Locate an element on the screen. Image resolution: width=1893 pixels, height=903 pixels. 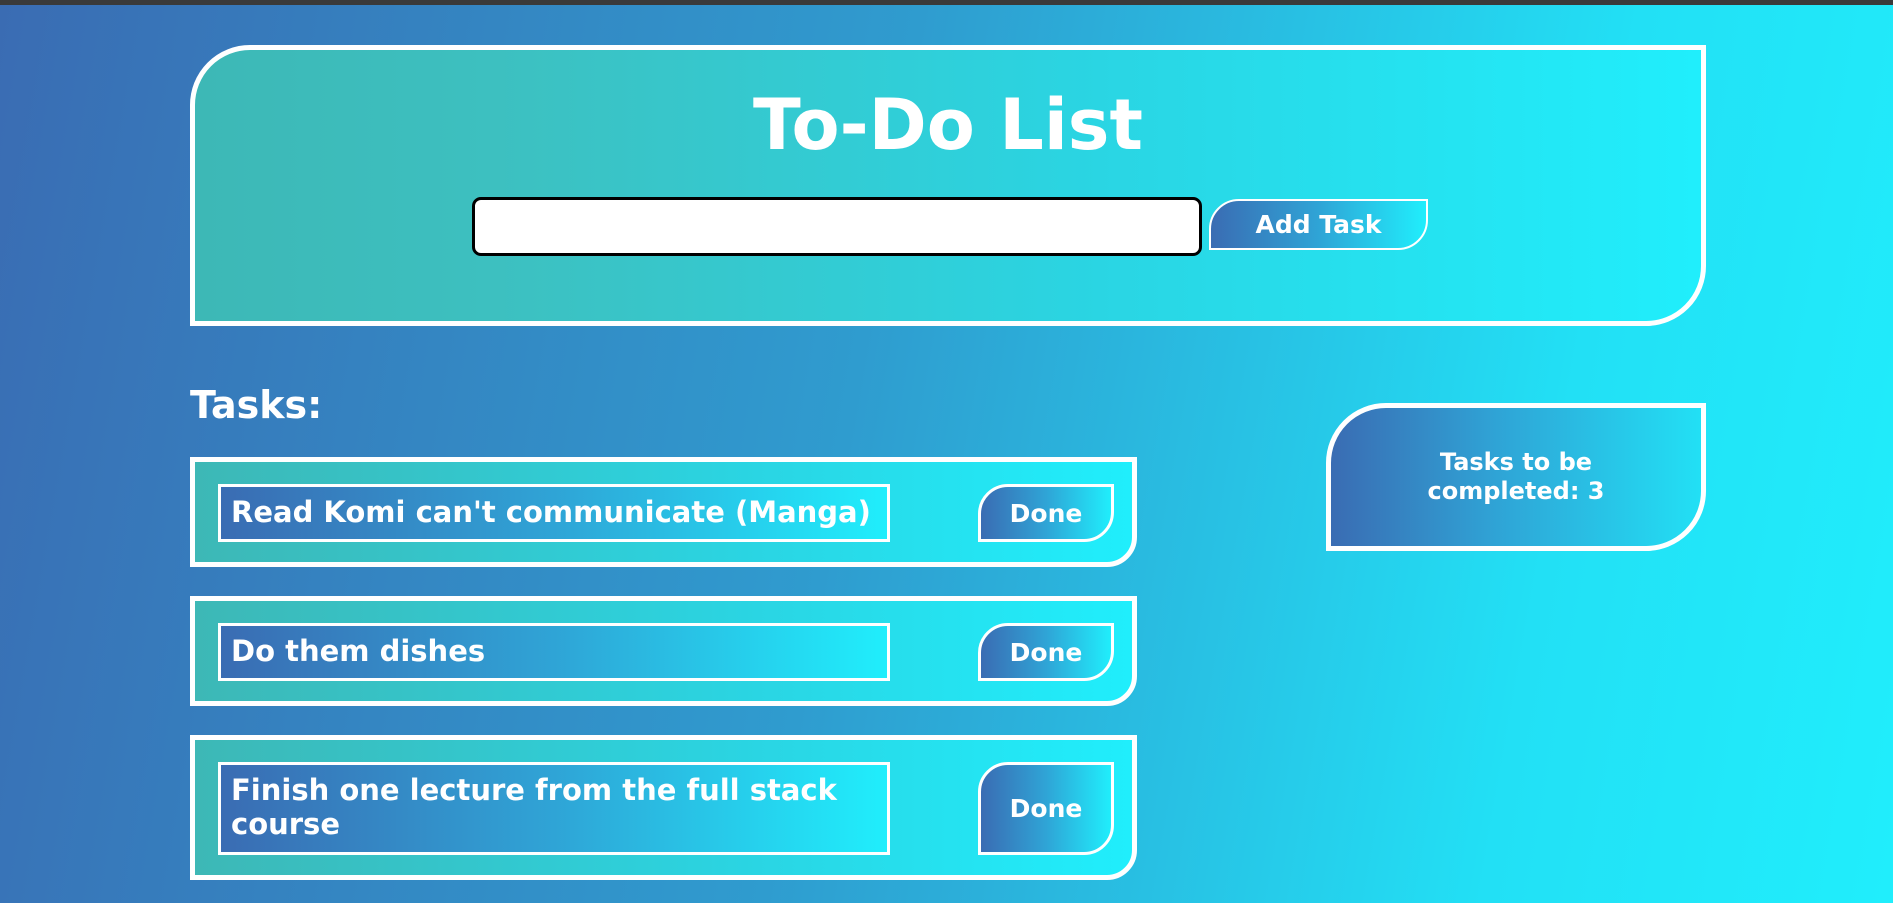
task-card: Read Komi can't communicate (Manga) Done is located at coordinates (663, 512).